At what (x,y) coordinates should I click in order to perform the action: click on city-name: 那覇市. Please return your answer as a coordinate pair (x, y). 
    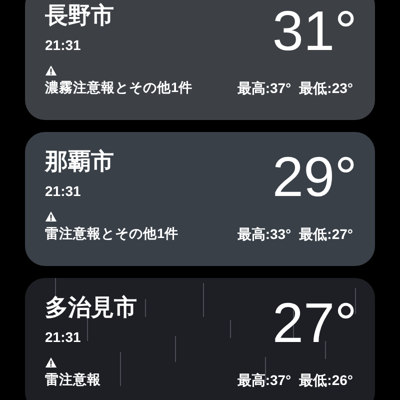
    Looking at the image, I should click on (79, 161).